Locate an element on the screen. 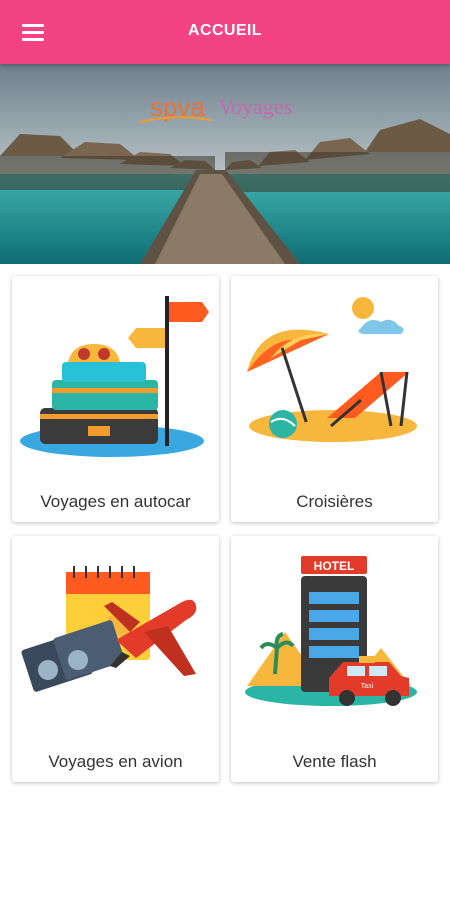 The image size is (450, 900). card-label: Voyages en autocar is located at coordinates (115, 501).